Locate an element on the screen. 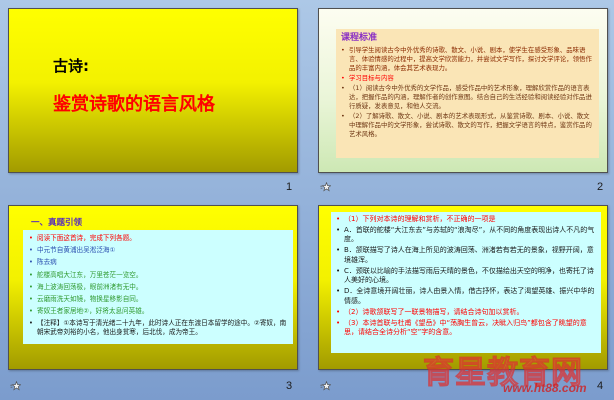 This screenshot has height=400, width=614. list-item: 海上波涛回荡极，眼前洲渚有无中。 is located at coordinates (158, 287).